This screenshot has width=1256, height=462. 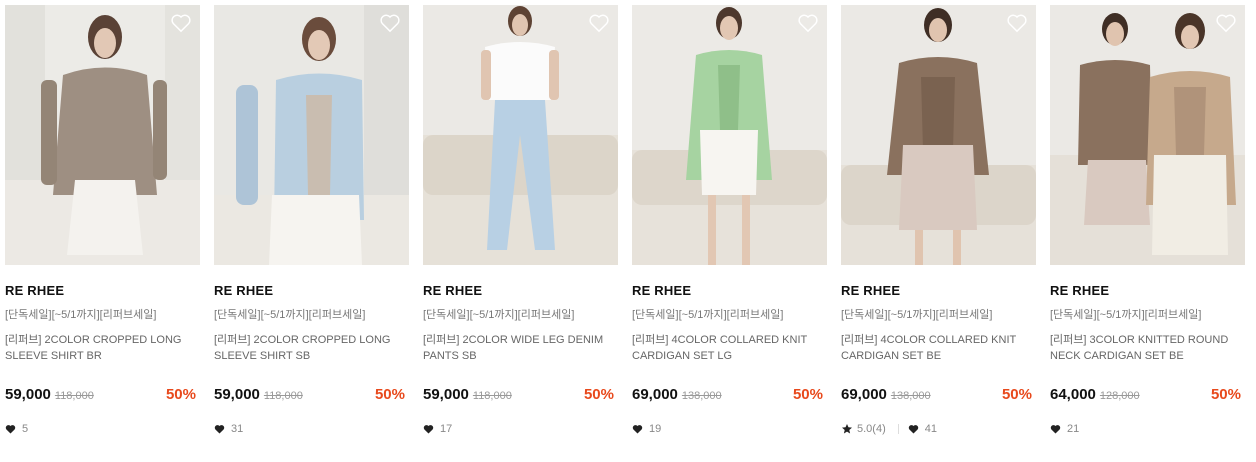 What do you see at coordinates (25, 429) in the screenshot?
I see `like-count: 5` at bounding box center [25, 429].